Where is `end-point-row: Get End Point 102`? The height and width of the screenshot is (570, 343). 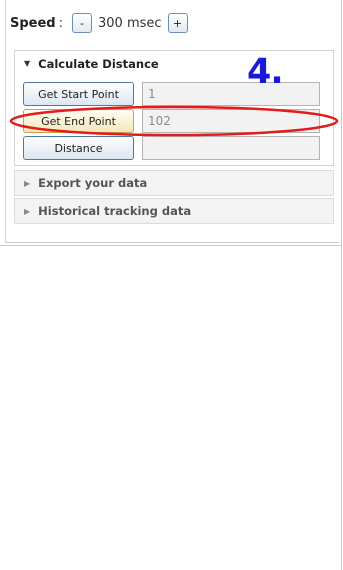 end-point-row: Get End Point 102 is located at coordinates (171, 121).